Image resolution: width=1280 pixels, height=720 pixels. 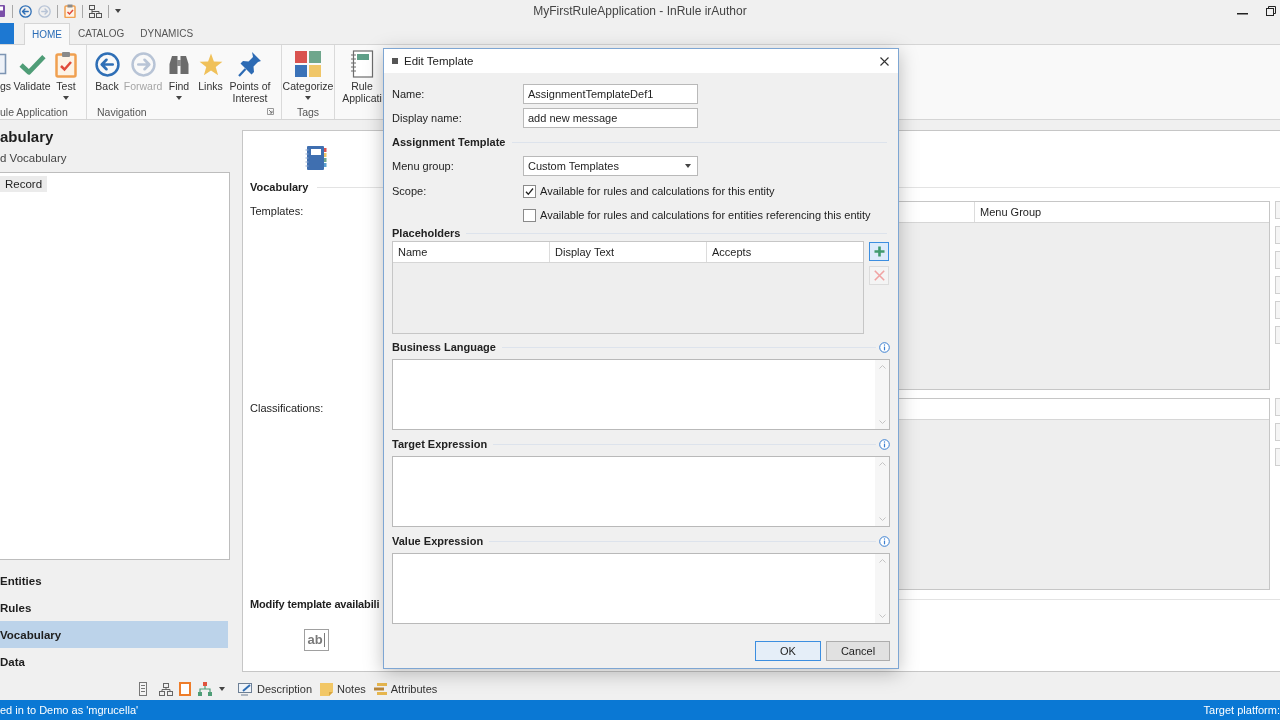 I want to click on dialog-button: OK, so click(x=788, y=651).